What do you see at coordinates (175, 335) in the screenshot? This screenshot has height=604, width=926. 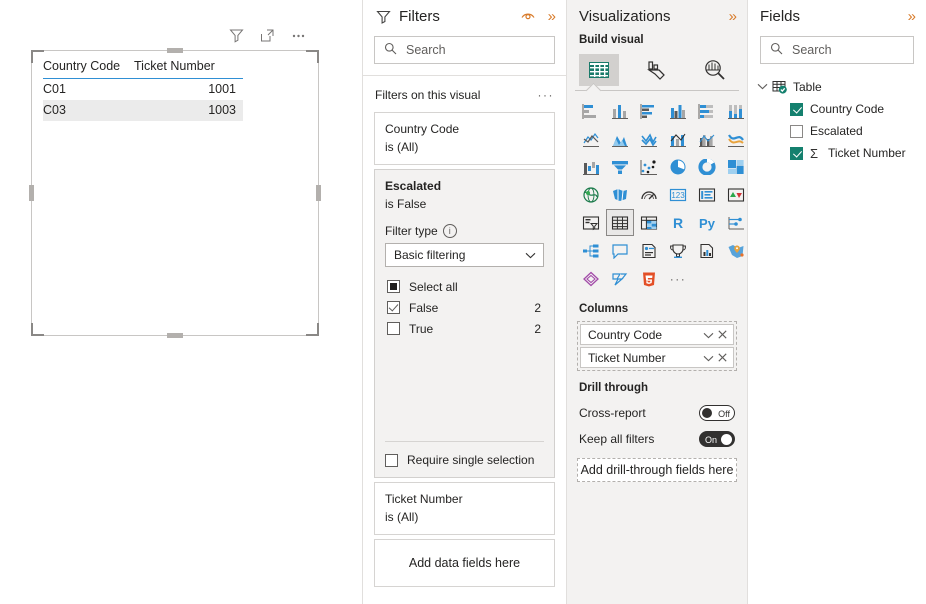 I see `resize-handle-bottom` at bounding box center [175, 335].